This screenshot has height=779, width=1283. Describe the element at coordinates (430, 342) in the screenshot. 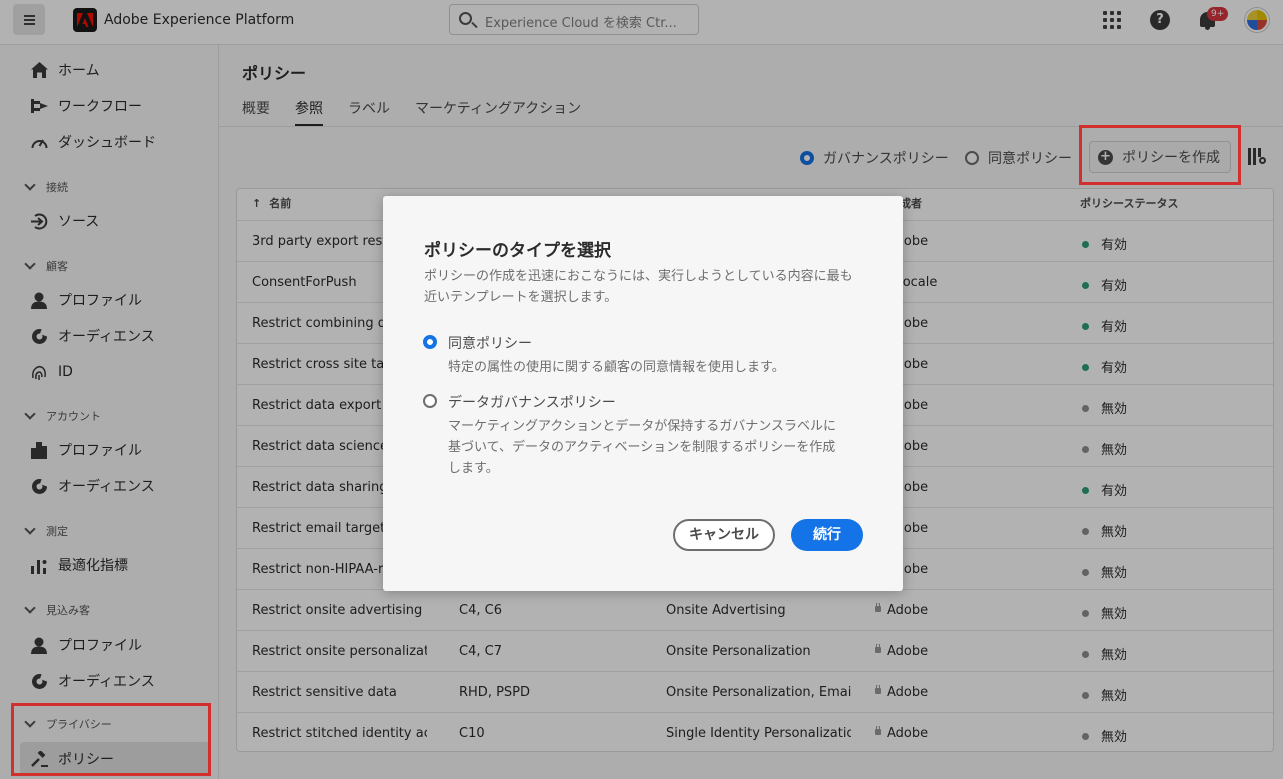

I see `radio-selected-icon` at that location.